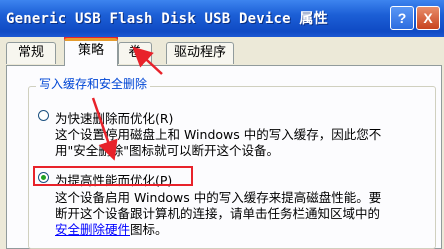  Describe the element at coordinates (149, 229) in the screenshot. I see `performance-desc-suffix: 图标。` at that location.